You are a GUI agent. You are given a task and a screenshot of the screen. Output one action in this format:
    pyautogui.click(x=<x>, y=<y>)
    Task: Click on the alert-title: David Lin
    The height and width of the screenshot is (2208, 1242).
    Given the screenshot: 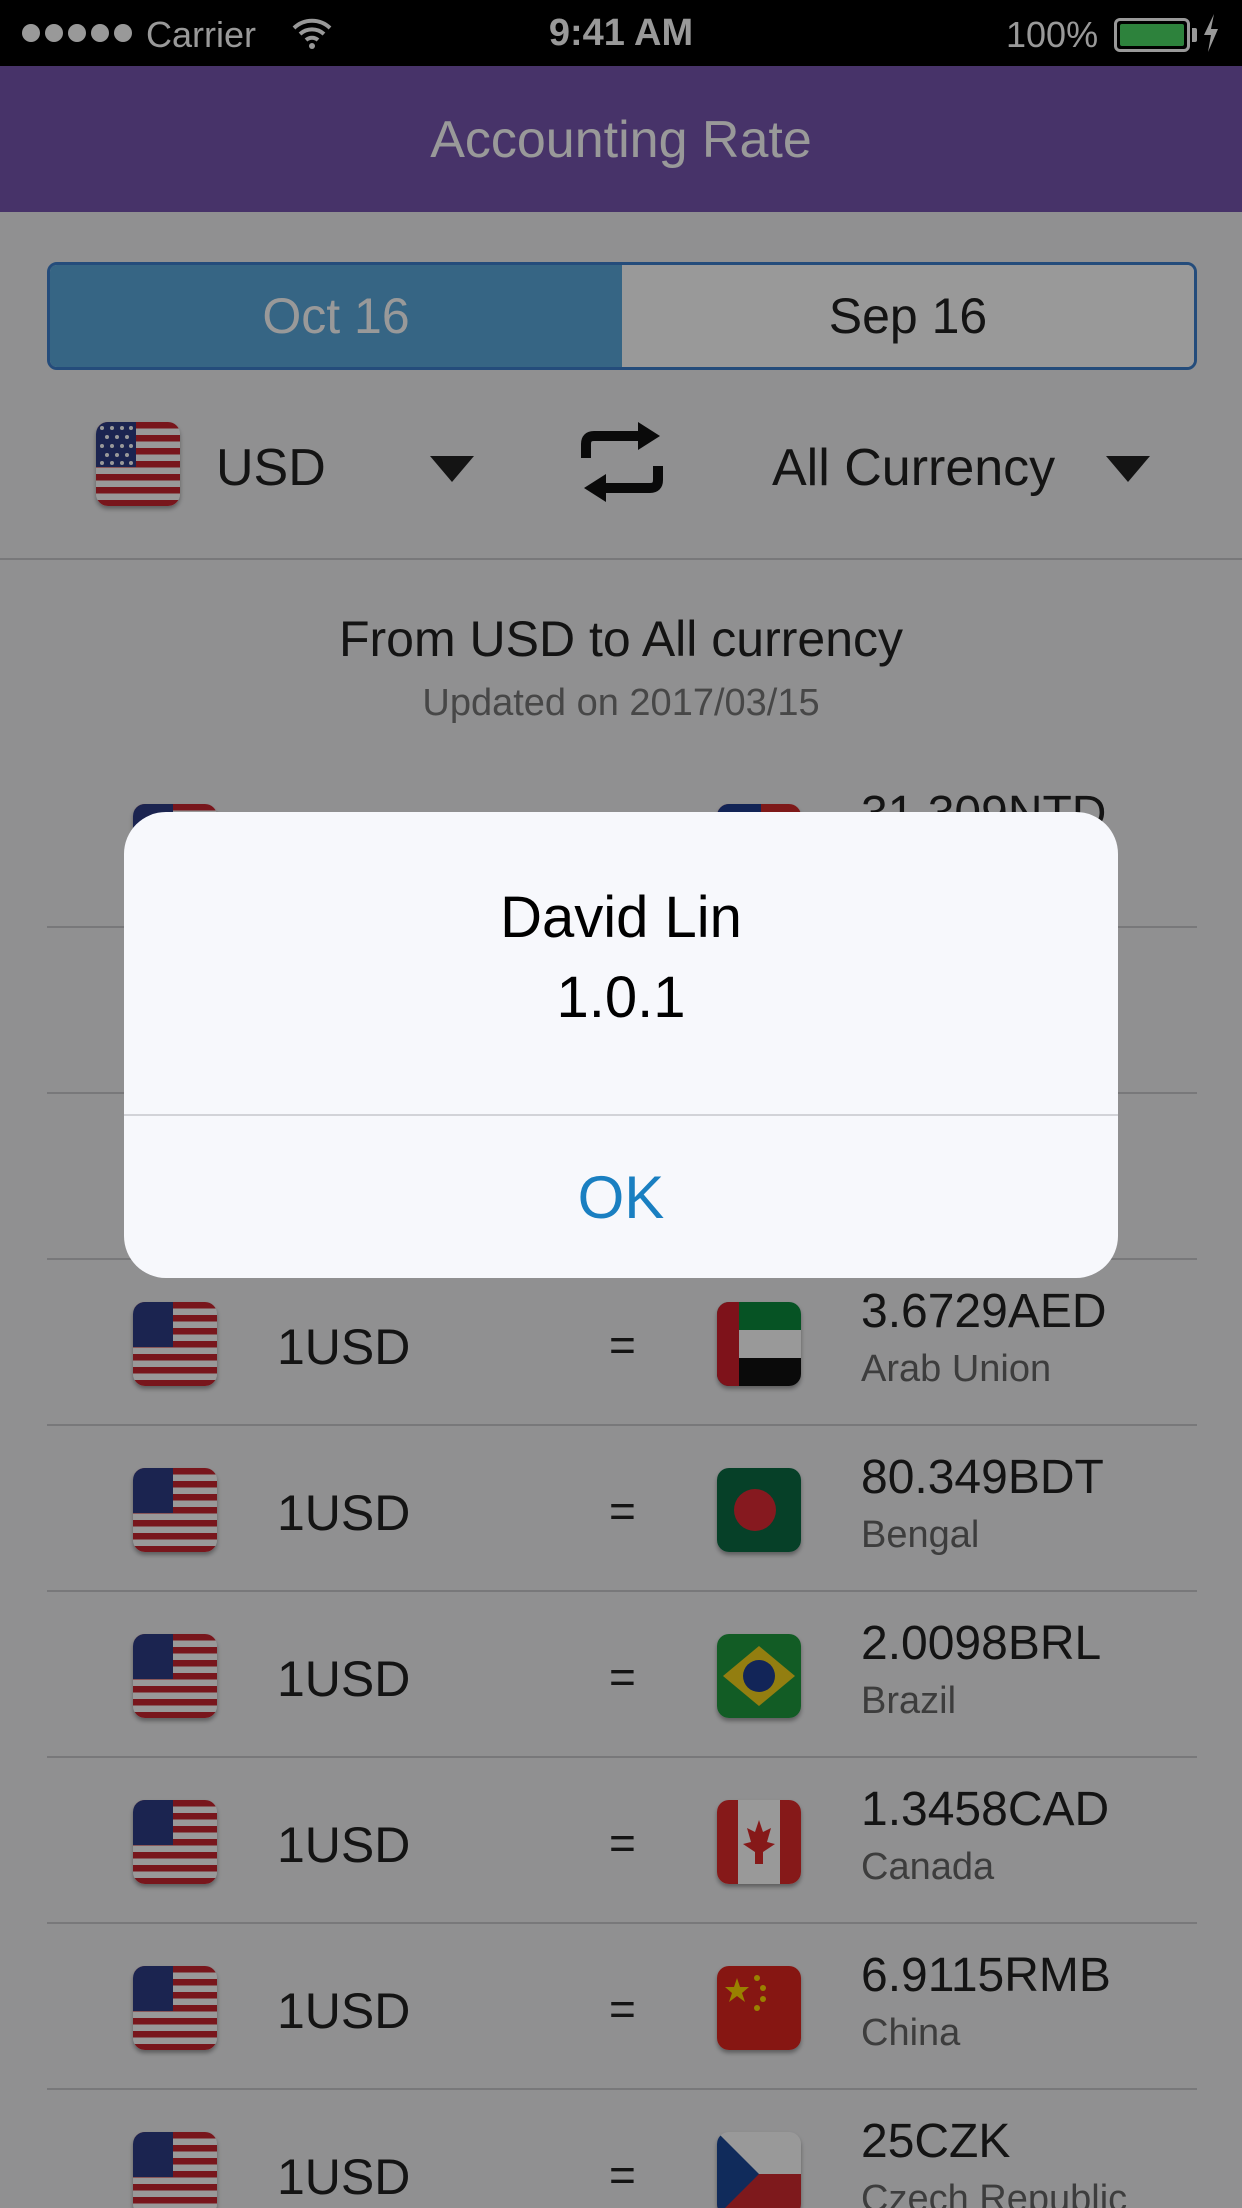 What is the action you would take?
    pyautogui.click(x=621, y=917)
    